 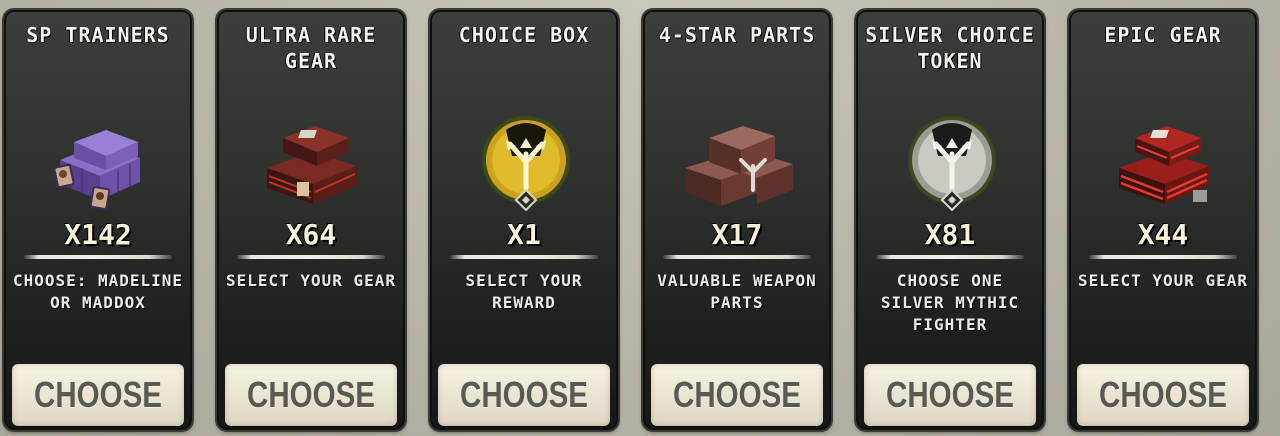 I want to click on offer-quantity: X17, so click(x=737, y=234).